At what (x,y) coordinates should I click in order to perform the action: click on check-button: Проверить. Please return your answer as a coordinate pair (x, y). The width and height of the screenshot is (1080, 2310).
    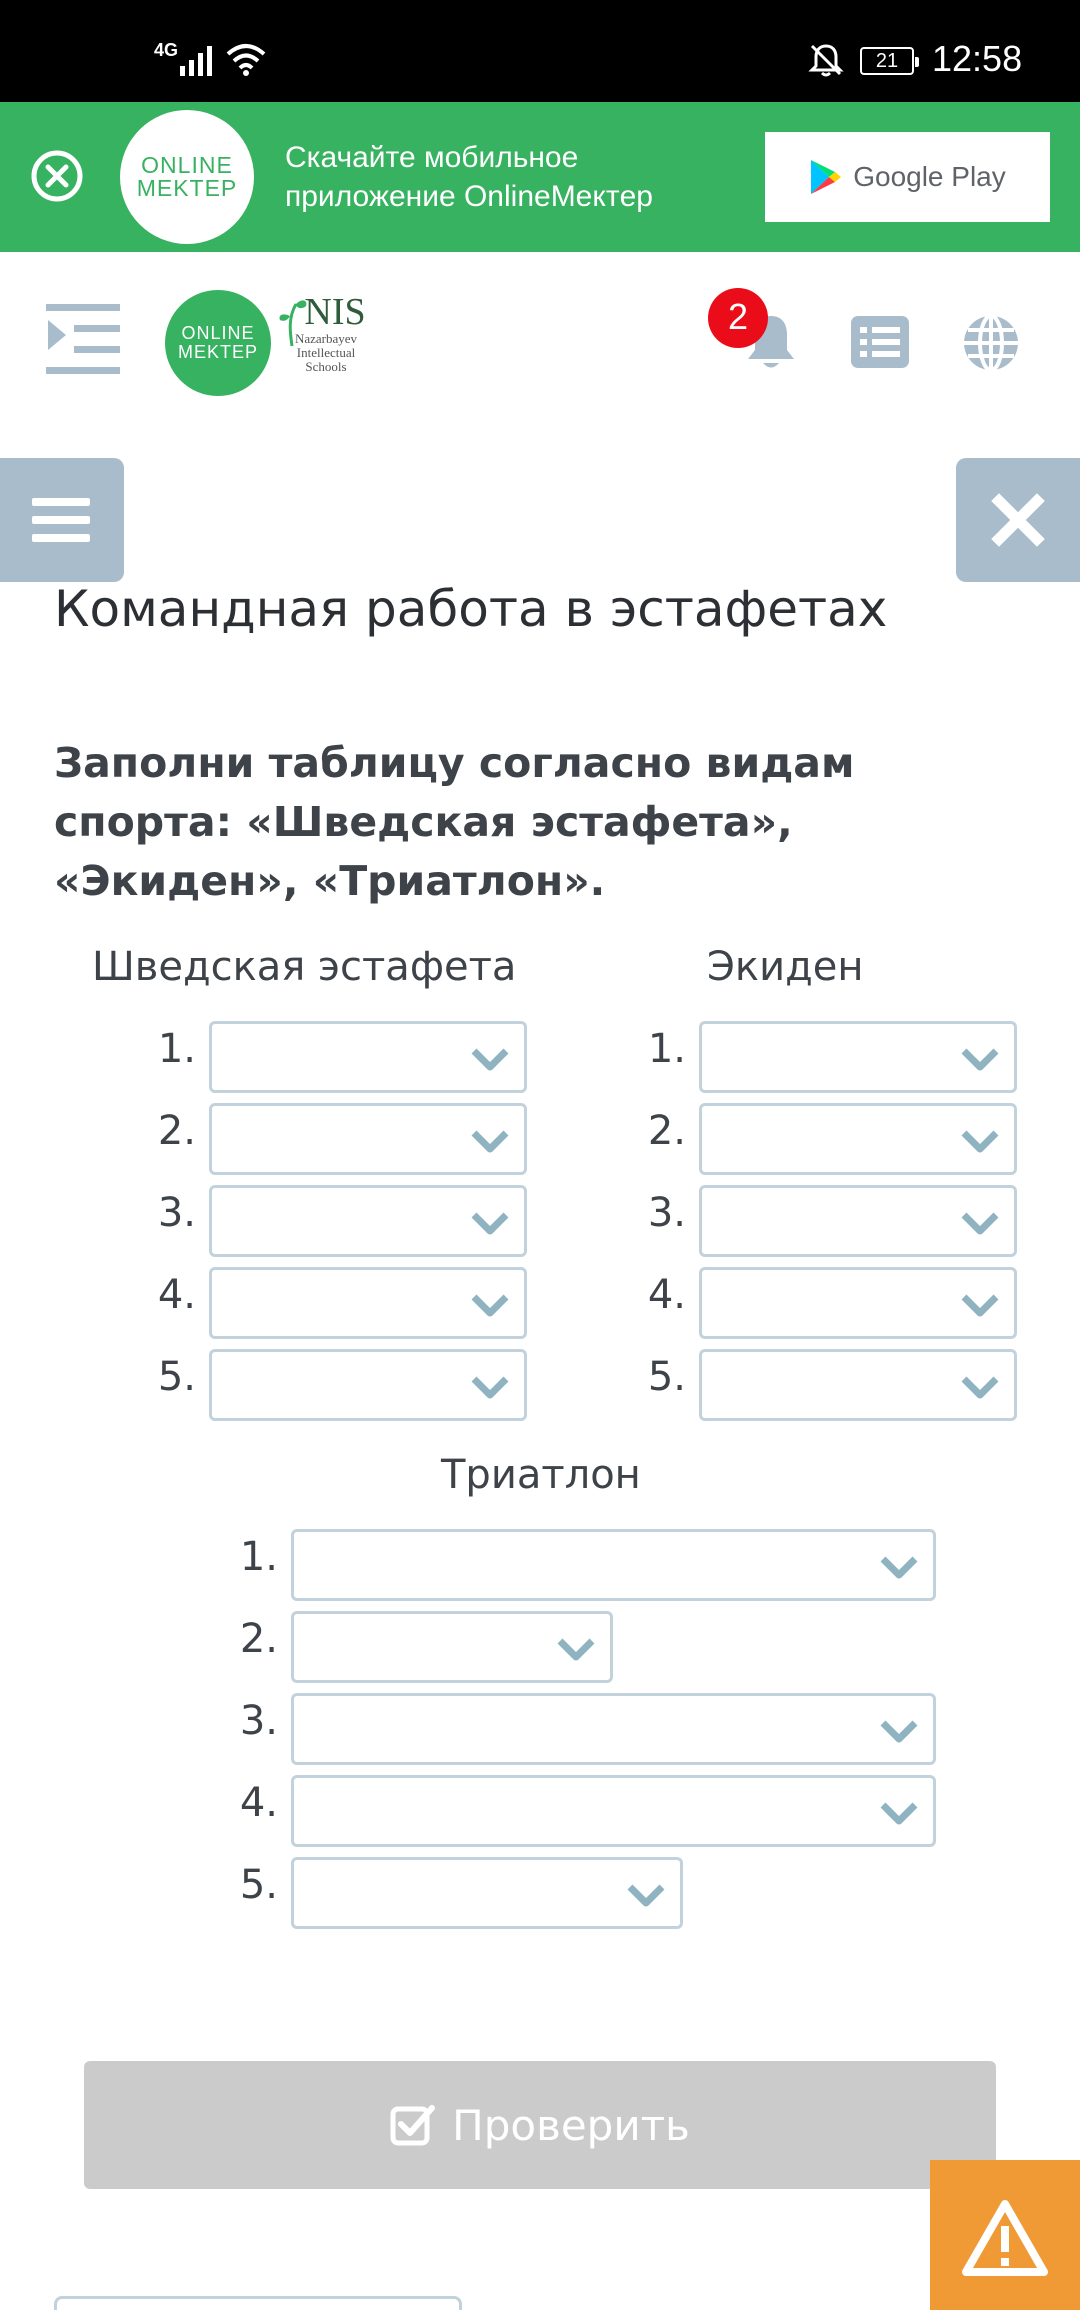
    Looking at the image, I should click on (540, 2125).